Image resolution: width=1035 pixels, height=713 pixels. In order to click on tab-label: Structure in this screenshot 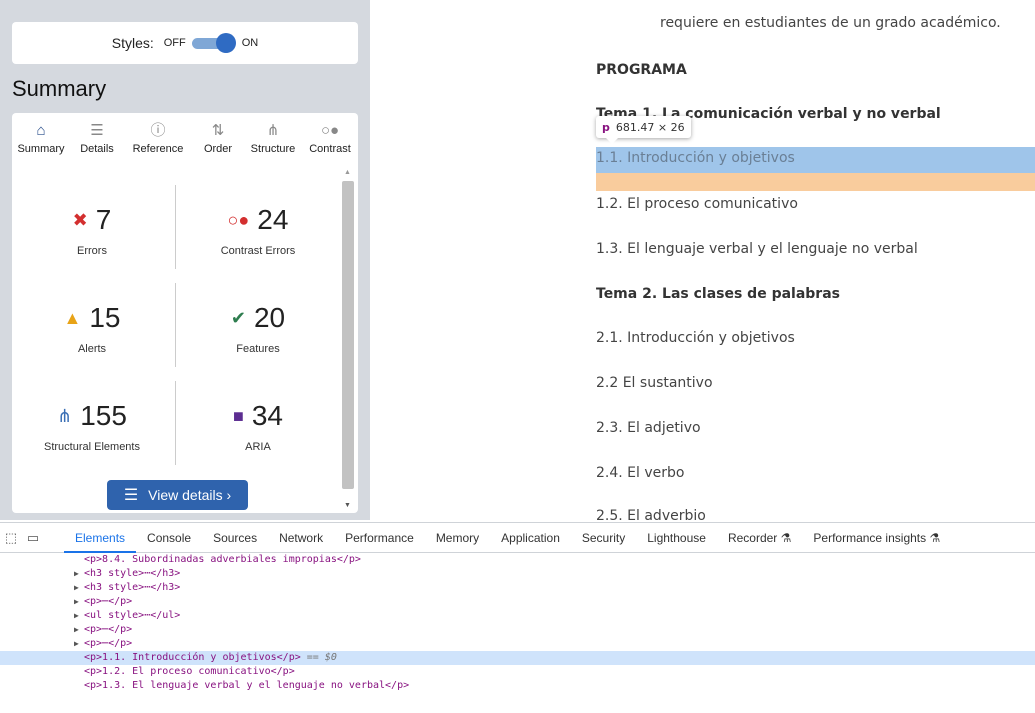, I will do `click(273, 149)`.